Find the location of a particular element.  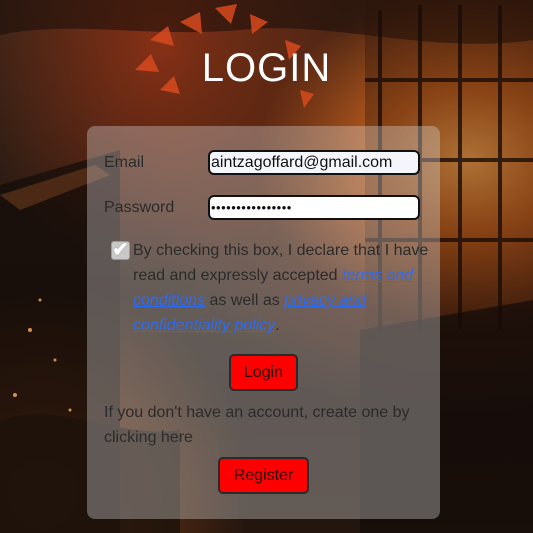

password-label: Password is located at coordinates (139, 207).